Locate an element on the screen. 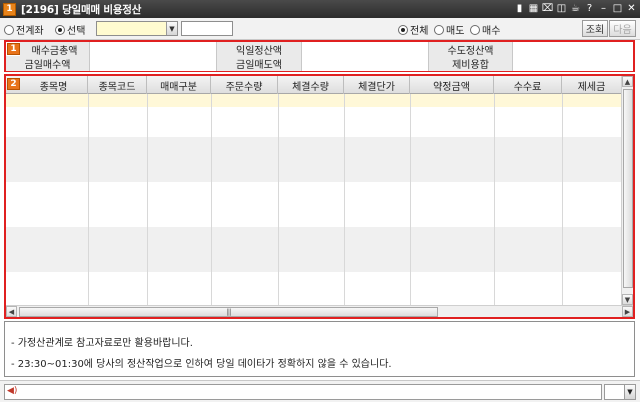 The image size is (640, 402). status-bar: ◀) ▼ is located at coordinates (320, 391).